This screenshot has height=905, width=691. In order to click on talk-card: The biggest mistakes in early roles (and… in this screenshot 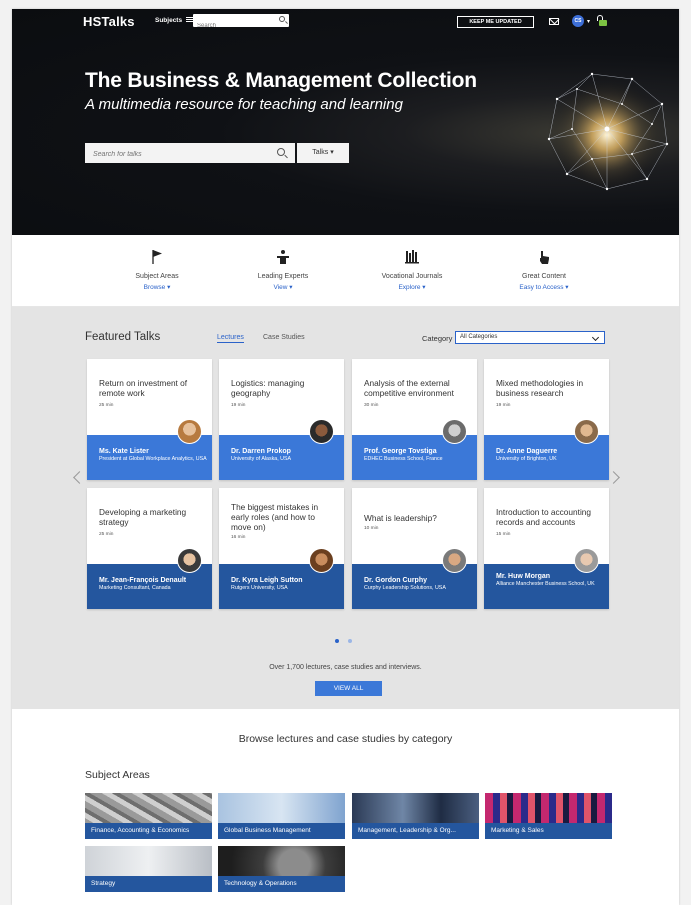, I will do `click(281, 548)`.